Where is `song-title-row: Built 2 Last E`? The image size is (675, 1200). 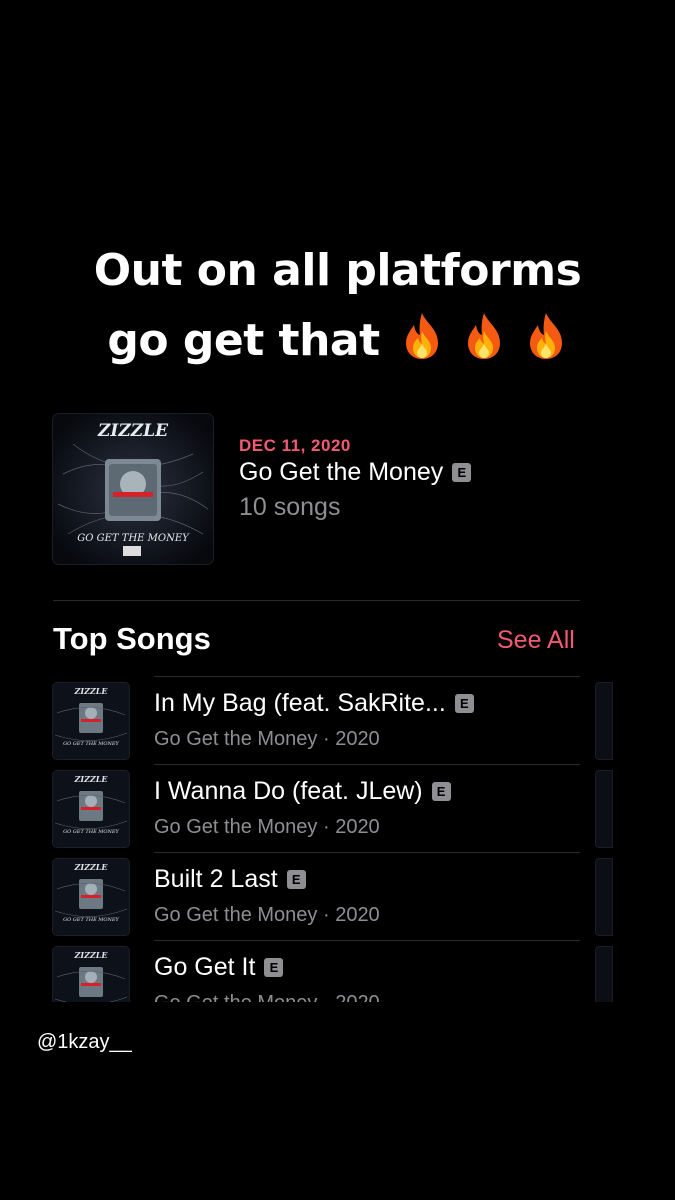 song-title-row: Built 2 Last E is located at coordinates (230, 879).